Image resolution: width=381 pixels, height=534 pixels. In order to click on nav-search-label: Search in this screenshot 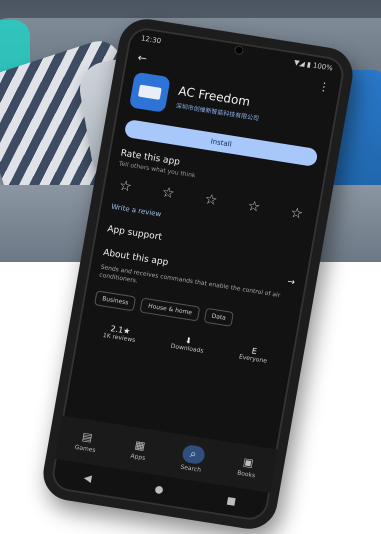, I will do `click(190, 468)`.